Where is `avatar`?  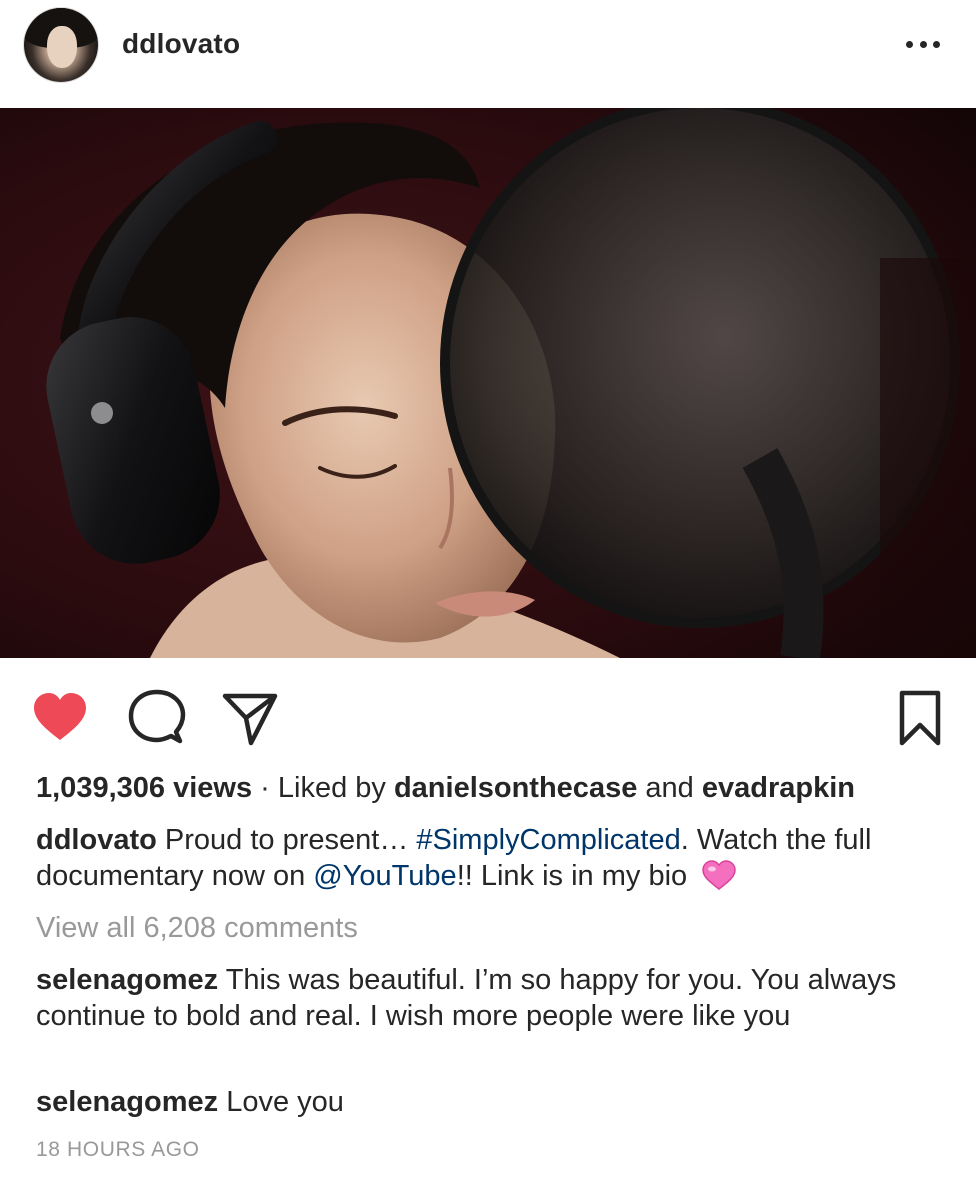
avatar is located at coordinates (61, 45).